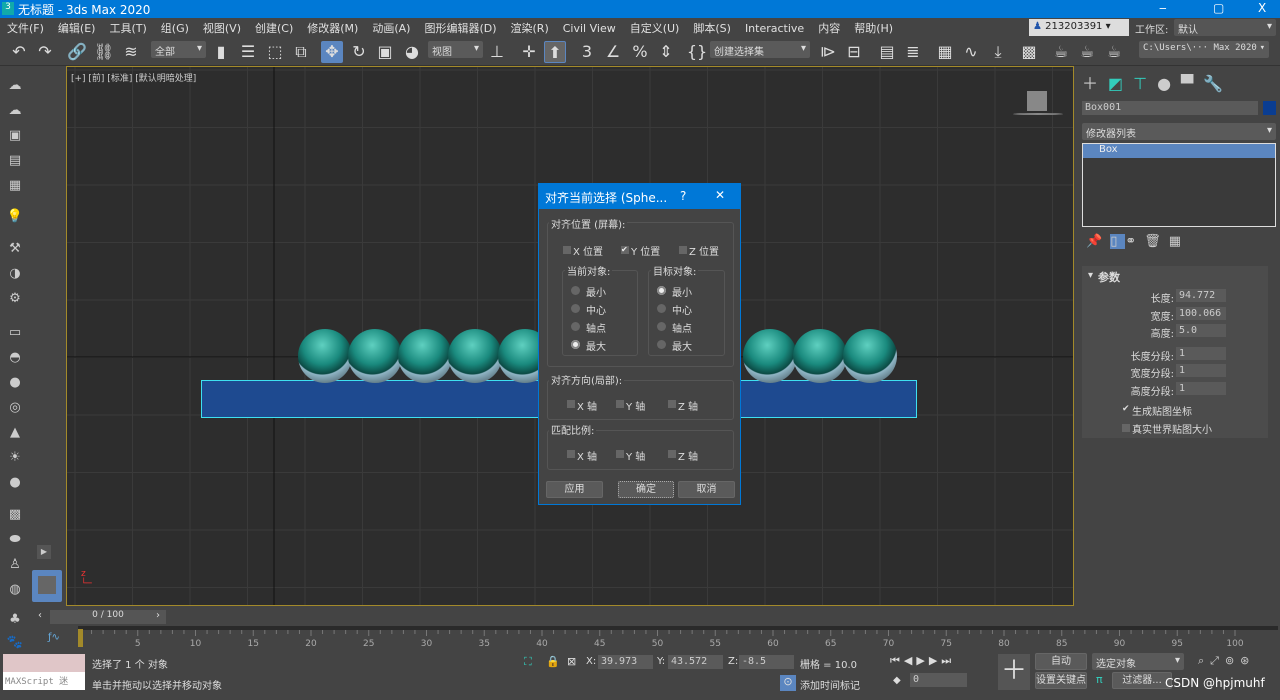 This screenshot has height=700, width=1280. What do you see at coordinates (678, 638) in the screenshot?
I see `time-ruler: 5 10 15 20 25 30 35 40 45 50 55 60 65 70 75 80 85 90 95 100` at bounding box center [678, 638].